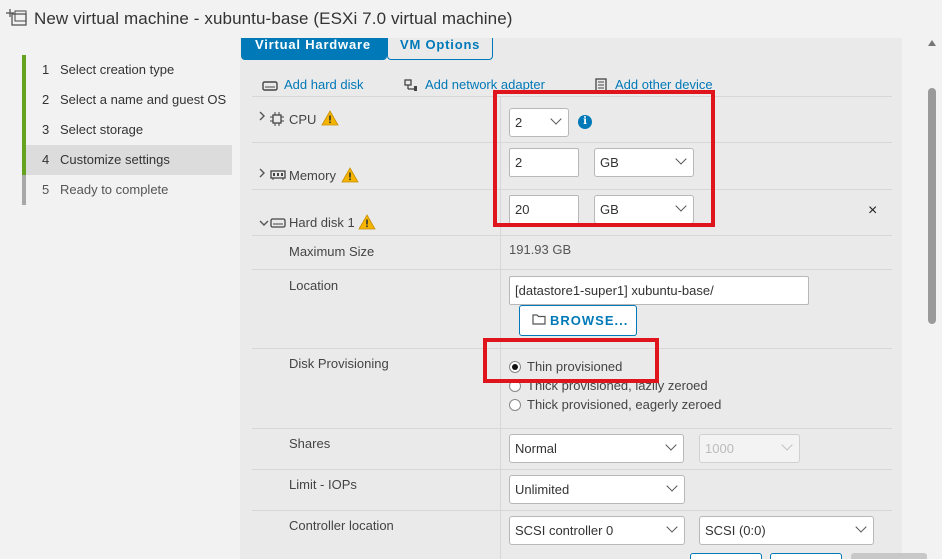 Image resolution: width=942 pixels, height=559 pixels. What do you see at coordinates (519, 122) in the screenshot?
I see `cpu-count-value: 2` at bounding box center [519, 122].